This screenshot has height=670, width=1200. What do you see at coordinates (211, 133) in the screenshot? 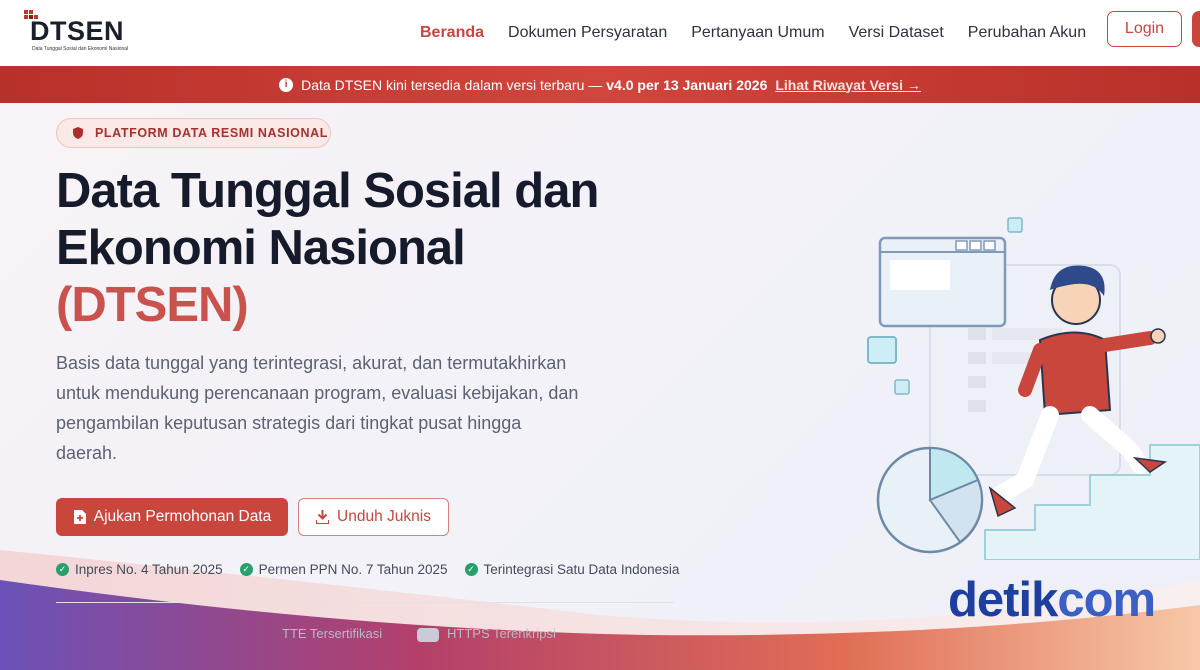
I see `badge-text: PLATFORM DATA RESMI NASIONAL` at bounding box center [211, 133].